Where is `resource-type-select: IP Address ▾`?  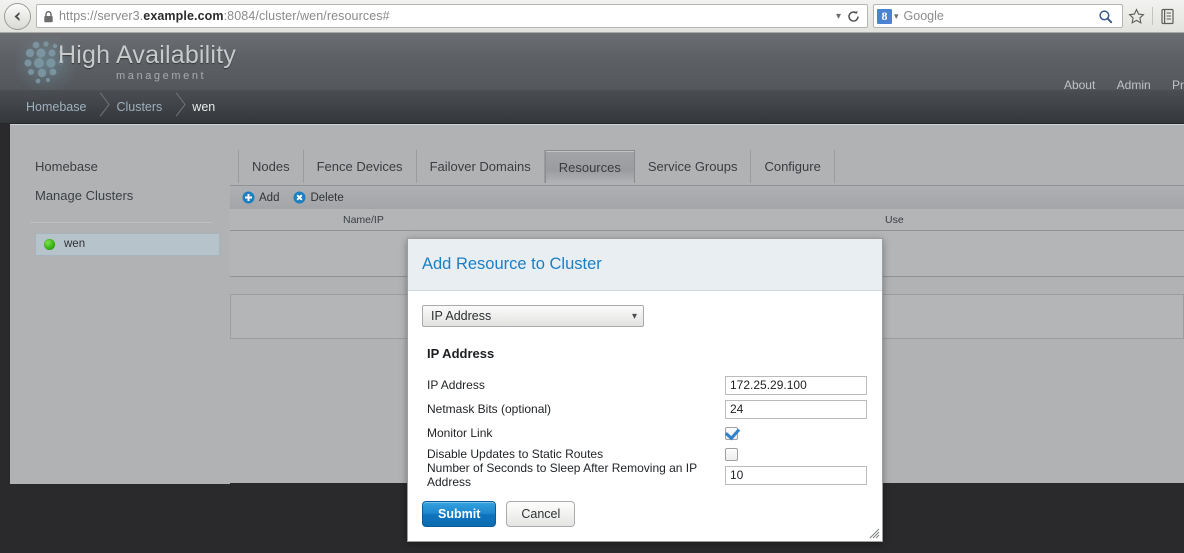 resource-type-select: IP Address ▾ is located at coordinates (533, 316).